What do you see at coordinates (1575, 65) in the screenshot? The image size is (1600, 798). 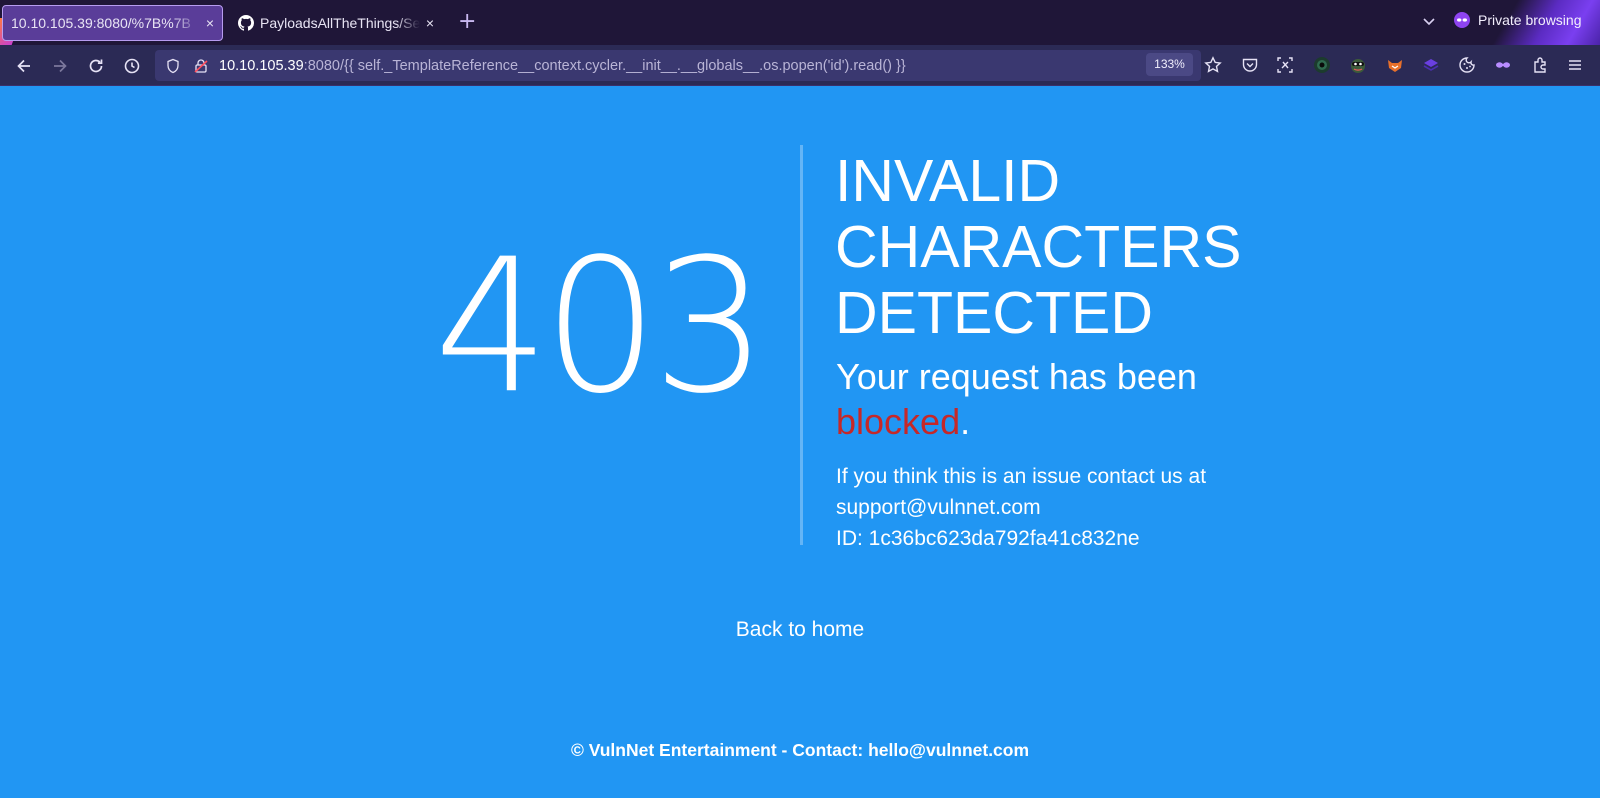 I see `menu-icon` at bounding box center [1575, 65].